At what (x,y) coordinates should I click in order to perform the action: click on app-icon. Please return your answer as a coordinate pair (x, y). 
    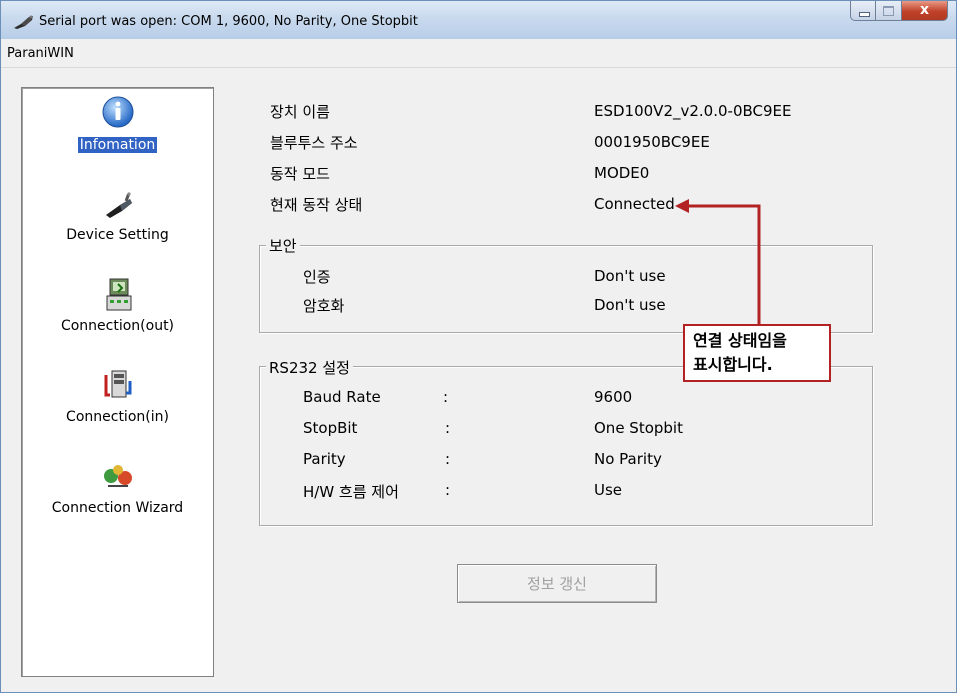
    Looking at the image, I should click on (24, 24).